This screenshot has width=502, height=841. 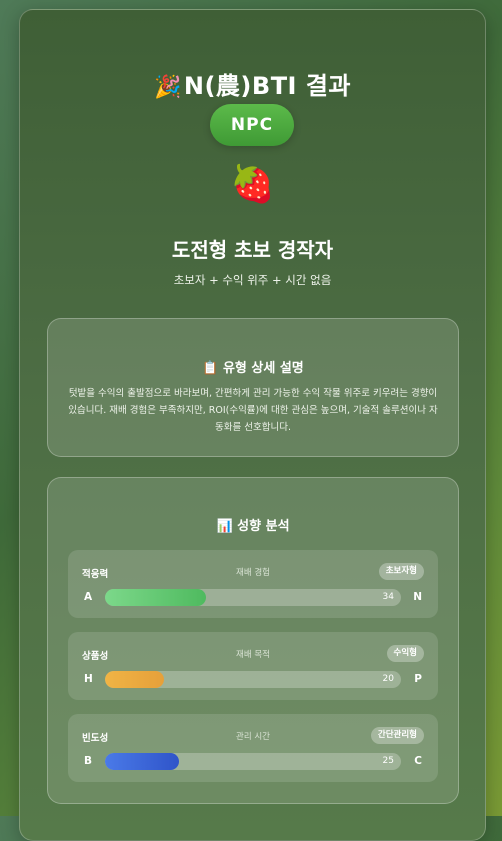 I want to click on trait-row: 적응력 재배 경험 초보자형 A 34 N, so click(x=253, y=584).